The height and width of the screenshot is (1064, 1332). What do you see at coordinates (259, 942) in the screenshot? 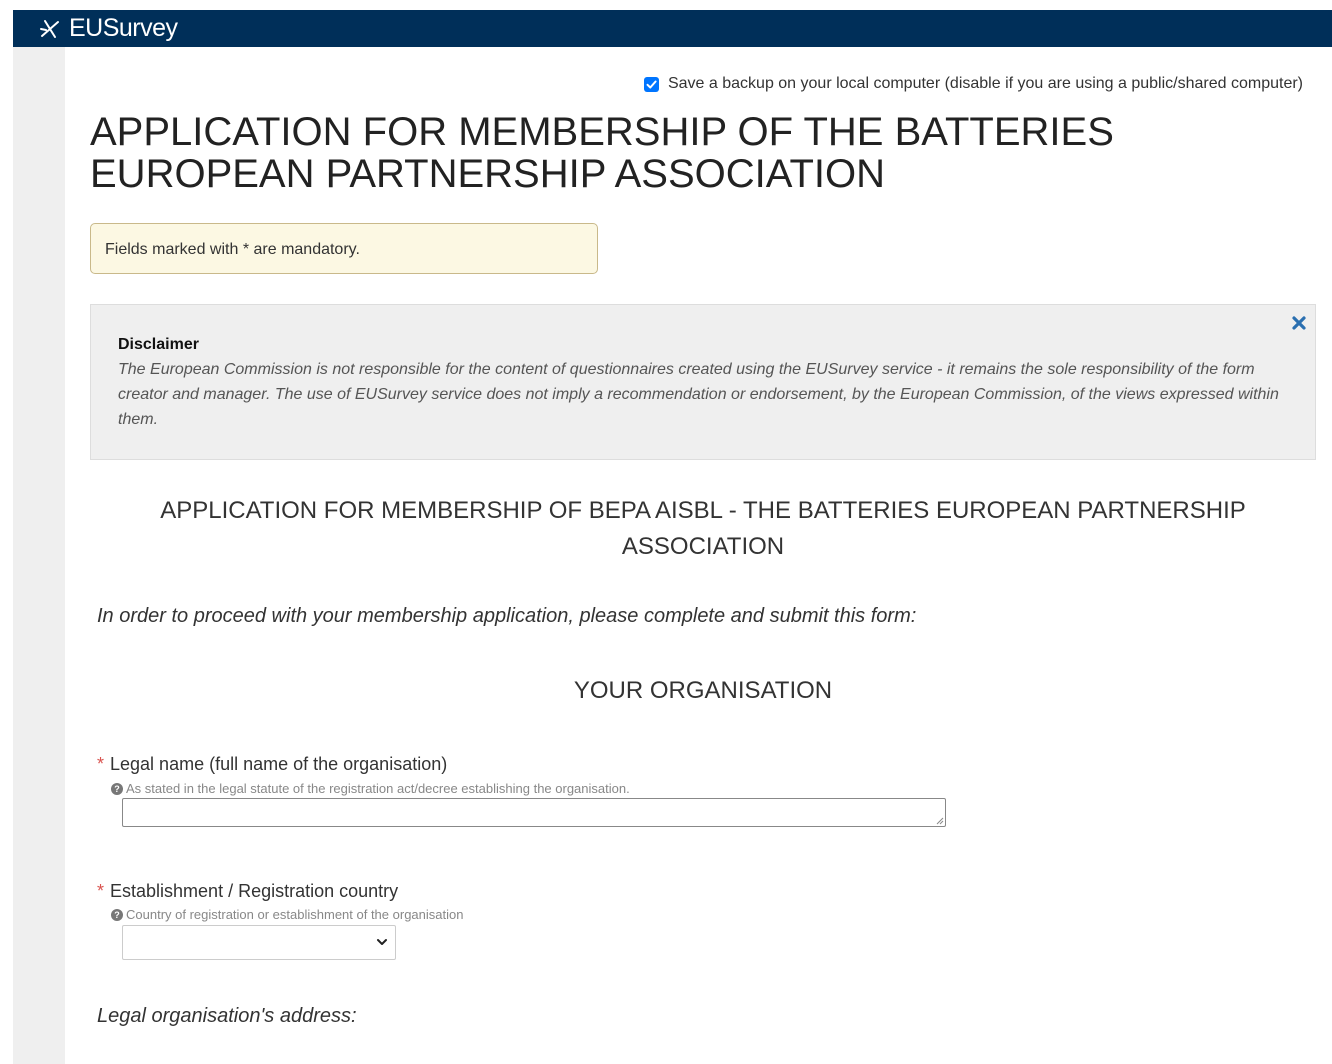
I see `country-select` at bounding box center [259, 942].